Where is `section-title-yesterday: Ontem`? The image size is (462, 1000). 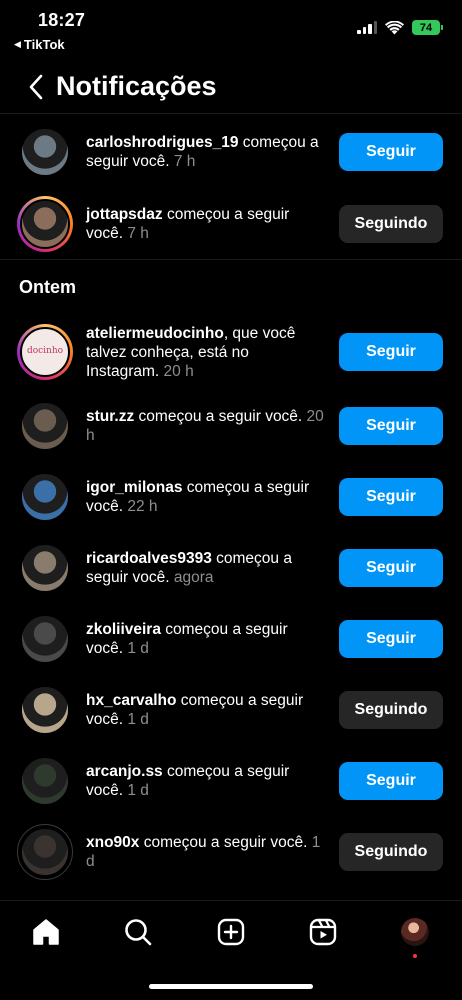
section-title-yesterday: Ontem is located at coordinates (48, 287).